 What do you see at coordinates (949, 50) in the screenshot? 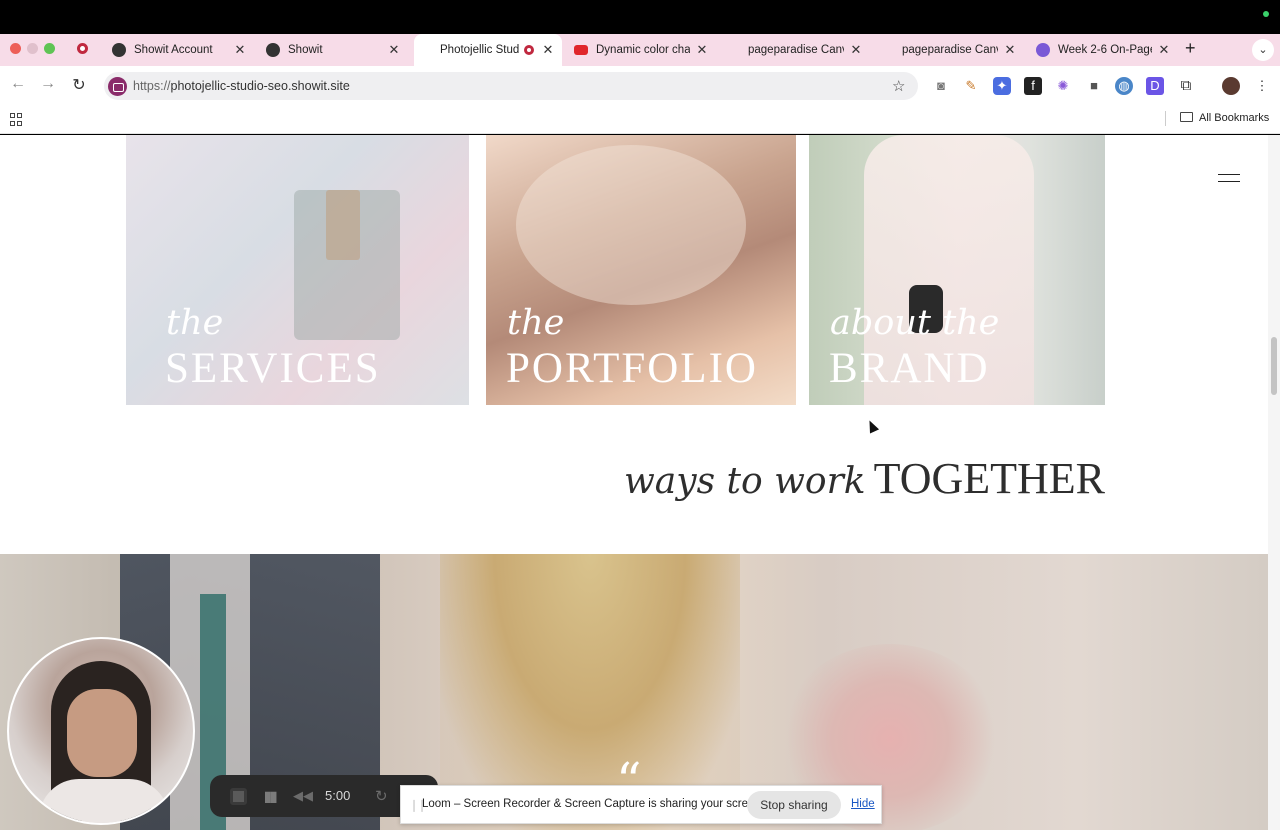
I see `tab-pageparadise-2: pageparadise Canv ✕` at bounding box center [949, 50].